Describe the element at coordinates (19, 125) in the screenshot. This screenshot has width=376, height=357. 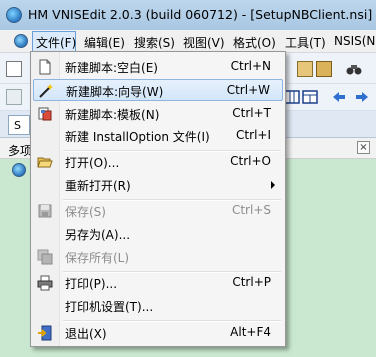
I see `panel-tab: S` at that location.